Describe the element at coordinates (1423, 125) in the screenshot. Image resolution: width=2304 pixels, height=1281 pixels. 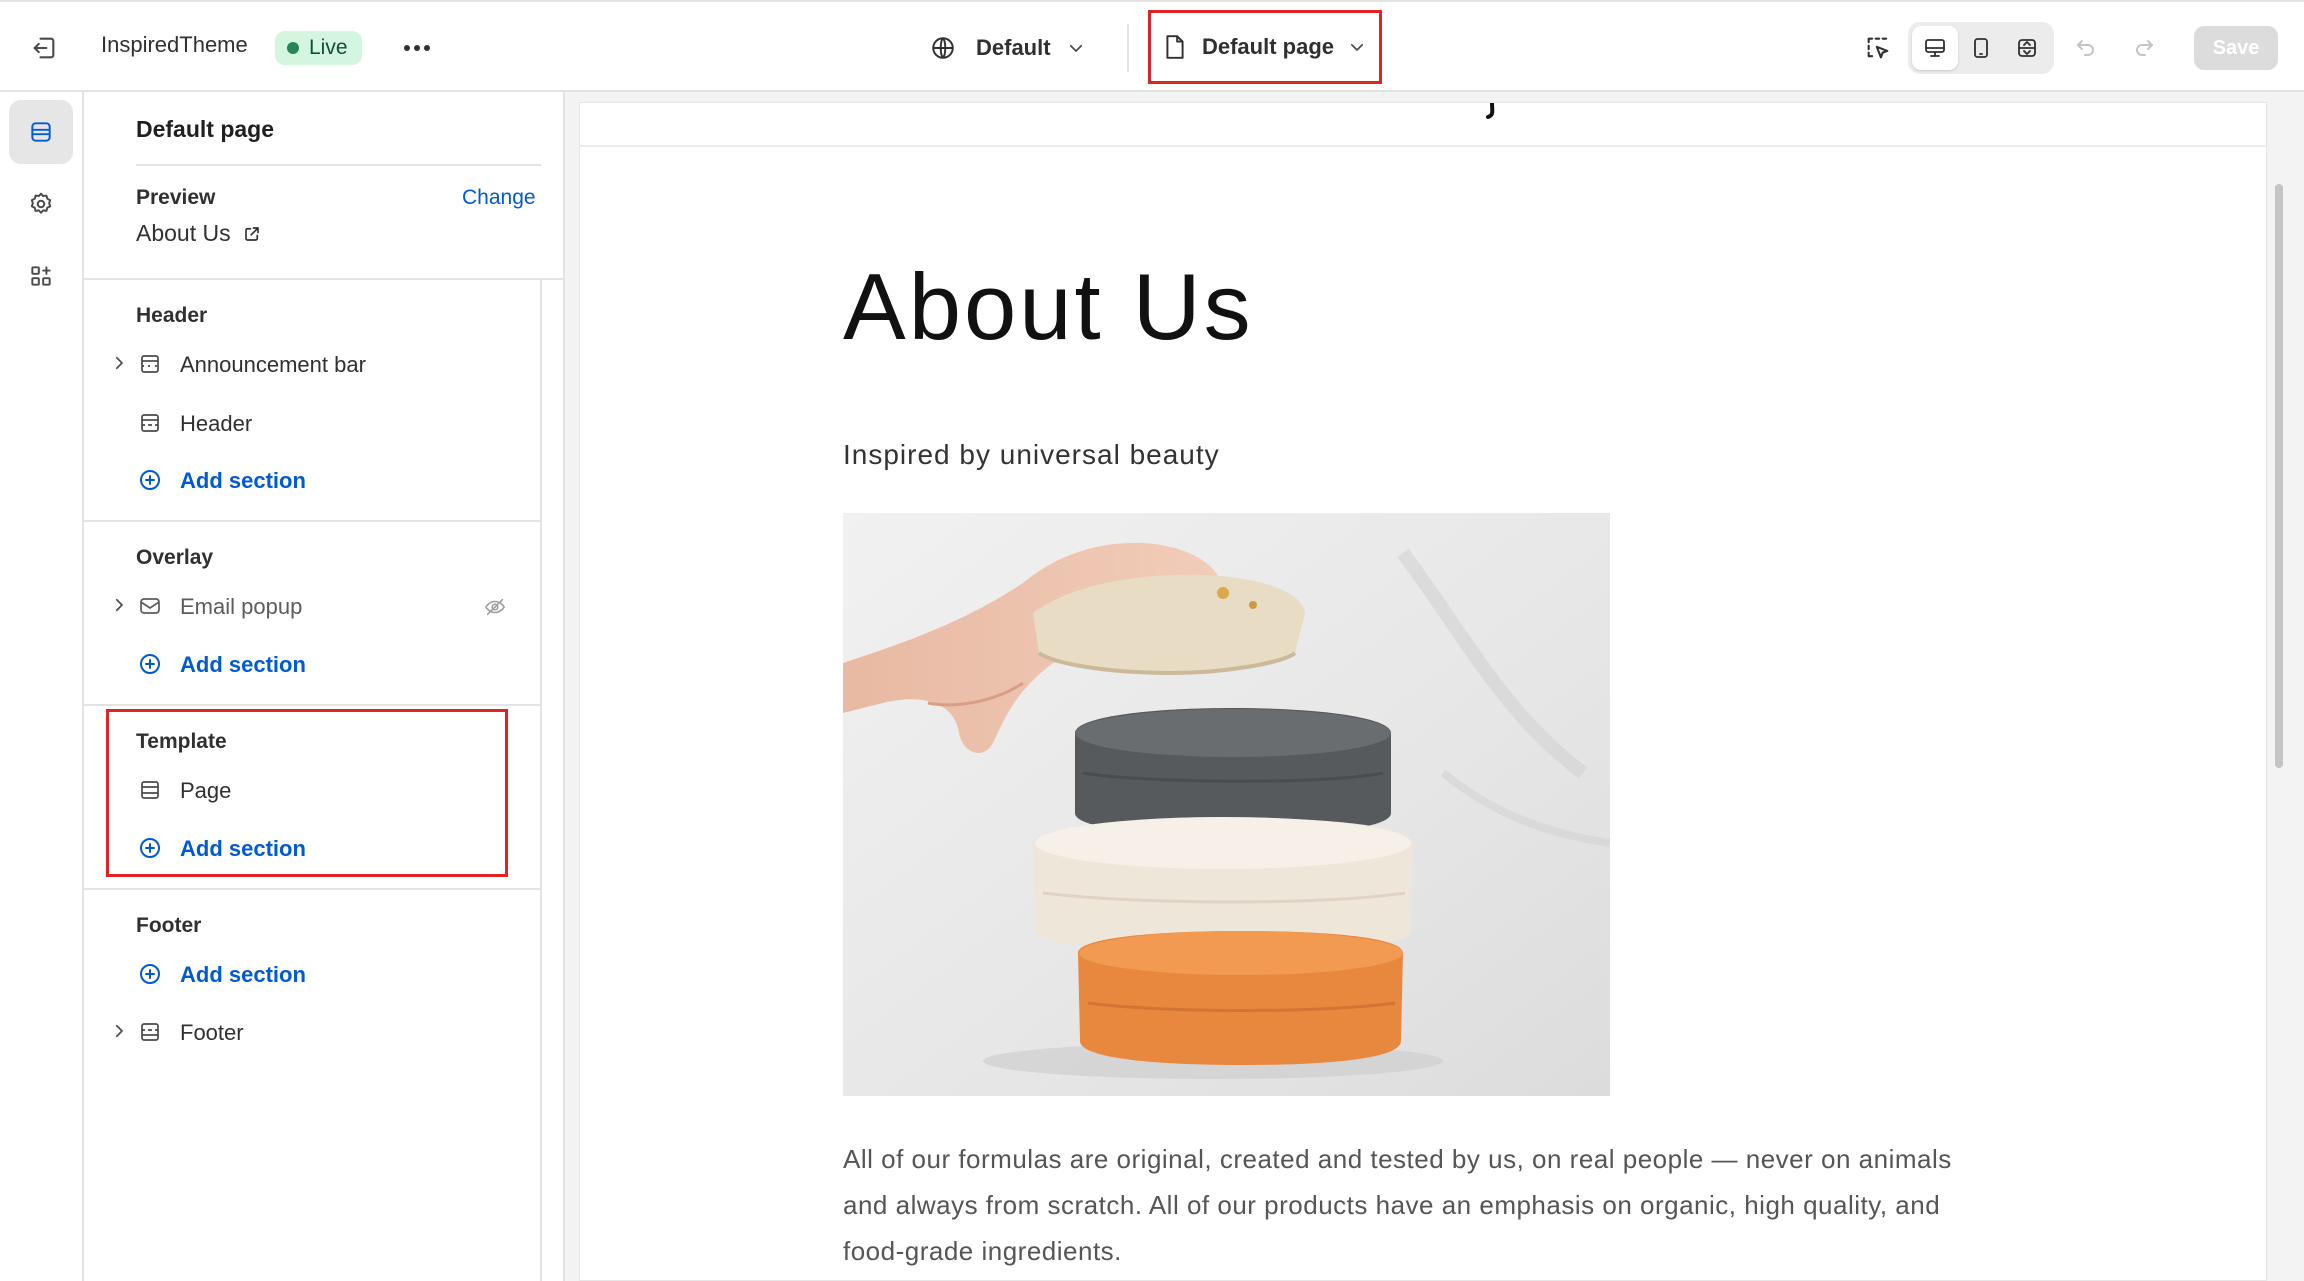
I see `site-header` at that location.